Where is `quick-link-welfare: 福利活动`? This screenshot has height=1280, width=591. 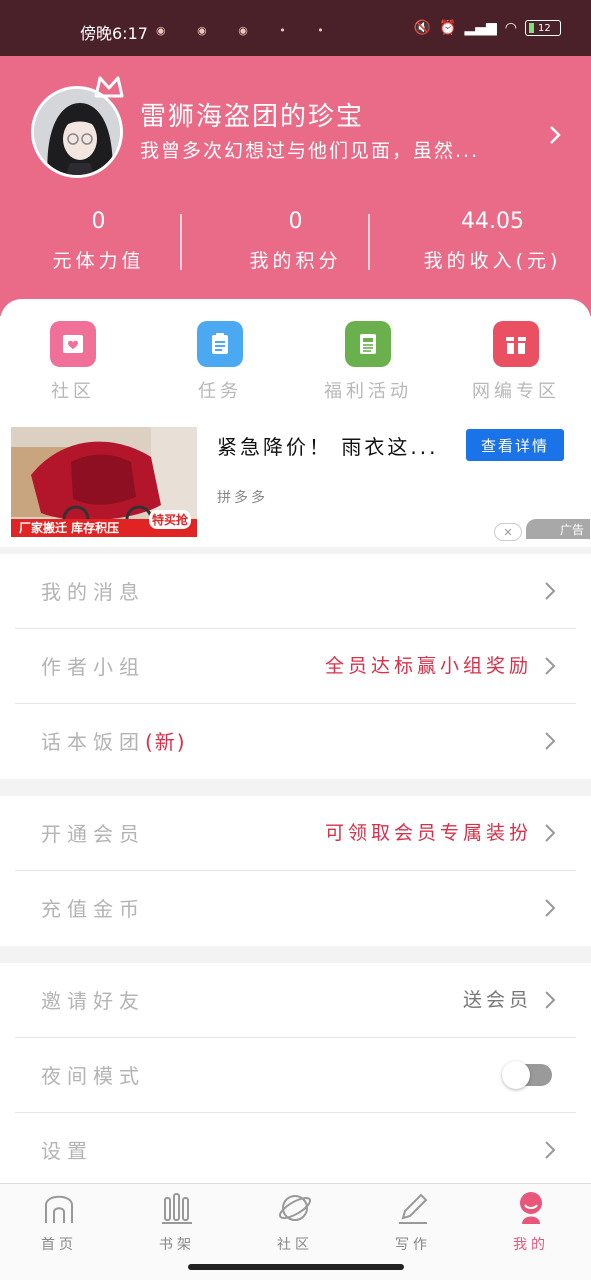
quick-link-welfare: 福利活动 is located at coordinates (368, 362).